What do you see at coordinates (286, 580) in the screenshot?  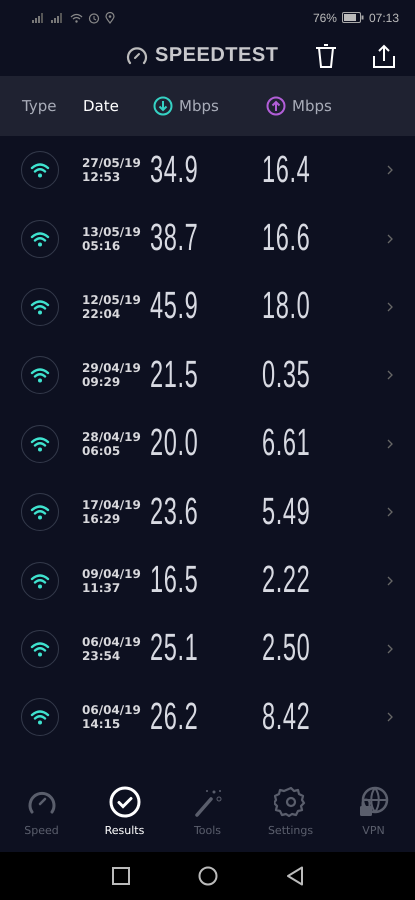 I see `upload-speed: 2.22` at bounding box center [286, 580].